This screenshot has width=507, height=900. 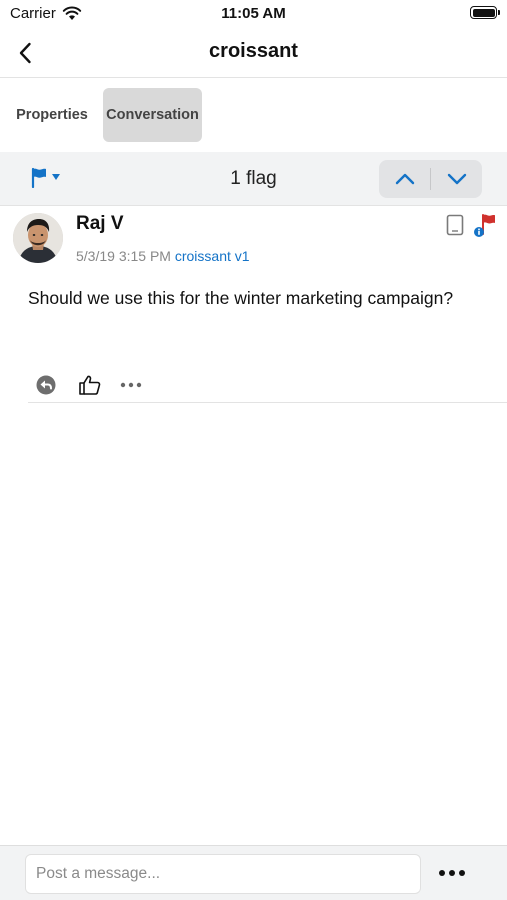 I want to click on composer-more-button, so click(x=452, y=873).